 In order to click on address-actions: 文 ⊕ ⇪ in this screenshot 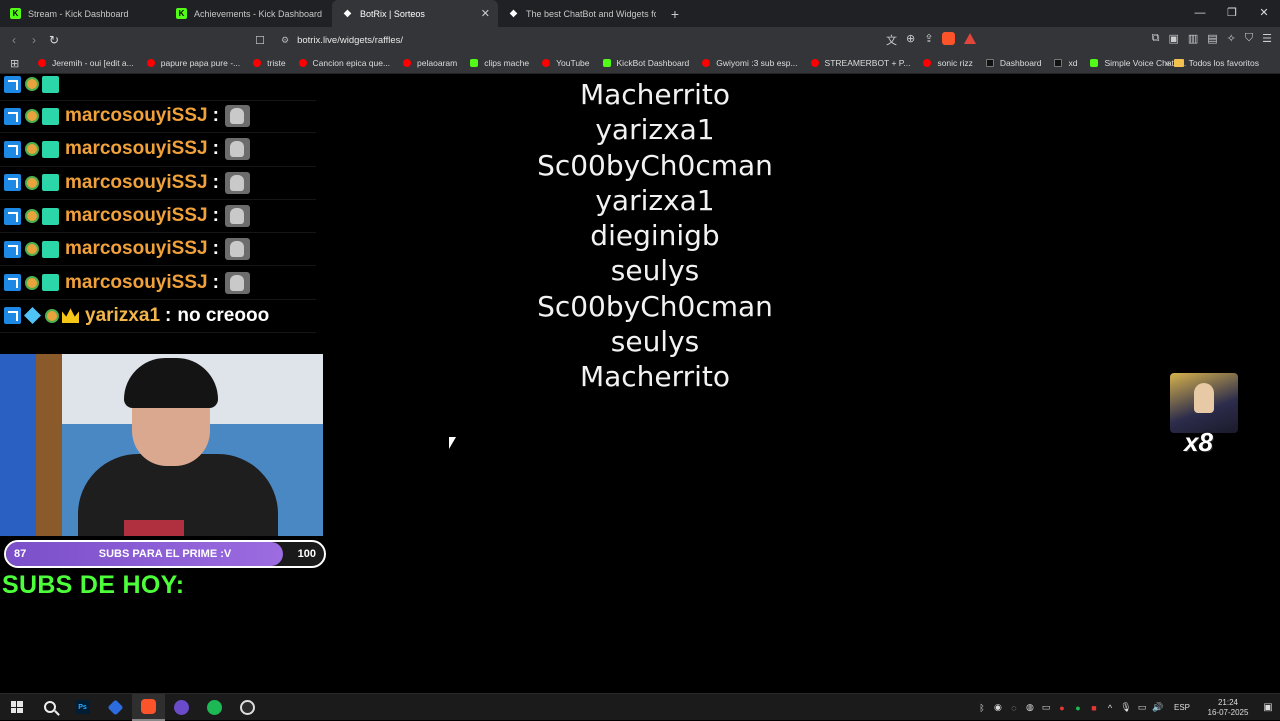, I will do `click(931, 40)`.